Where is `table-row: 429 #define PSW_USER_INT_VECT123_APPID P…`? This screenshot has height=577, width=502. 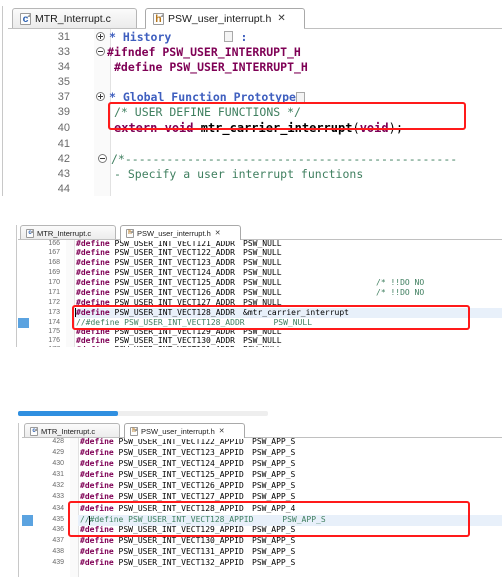
table-row: 429 #define PSW_USER_INT_VECT123_APPID P… is located at coordinates (262, 454).